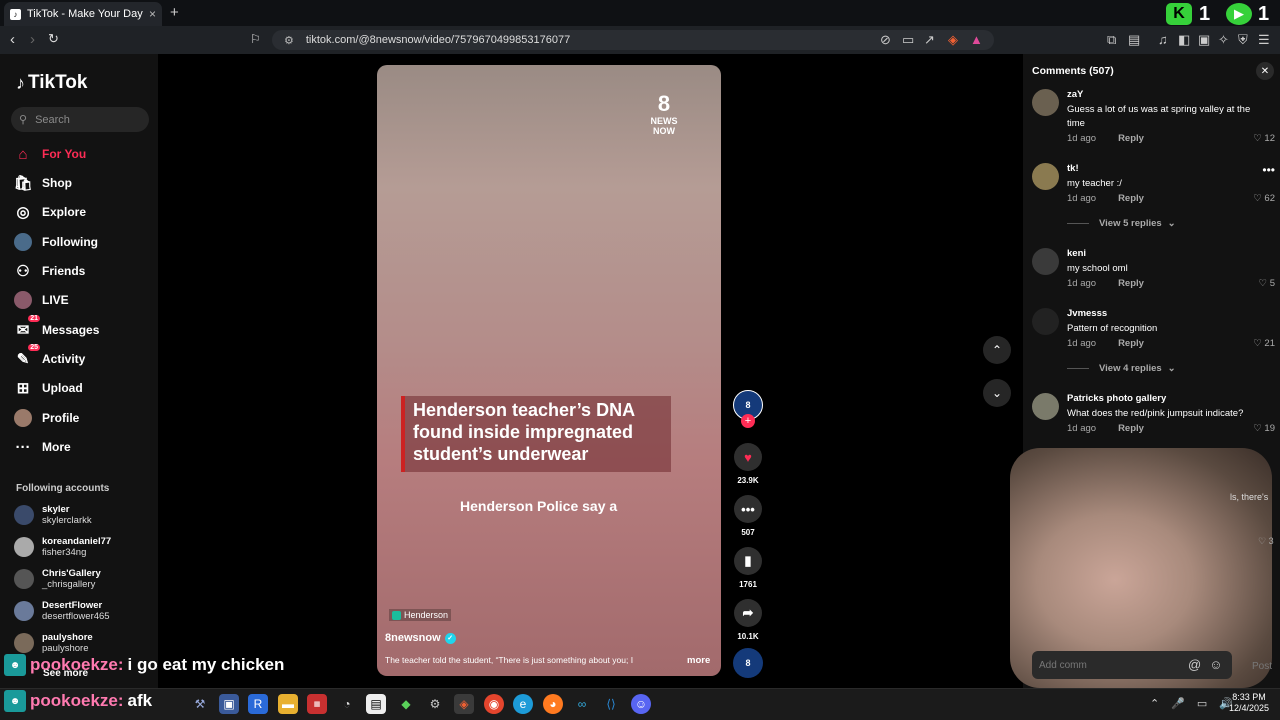 The height and width of the screenshot is (720, 1280). Describe the element at coordinates (420, 638) in the screenshot. I see `video-author: 8newsnow ✓` at that location.